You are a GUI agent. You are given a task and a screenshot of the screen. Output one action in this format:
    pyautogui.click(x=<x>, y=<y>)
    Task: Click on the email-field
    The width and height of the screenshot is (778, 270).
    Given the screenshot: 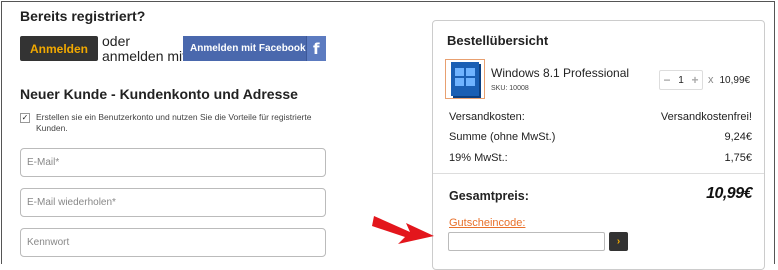 What is the action you would take?
    pyautogui.click(x=173, y=162)
    